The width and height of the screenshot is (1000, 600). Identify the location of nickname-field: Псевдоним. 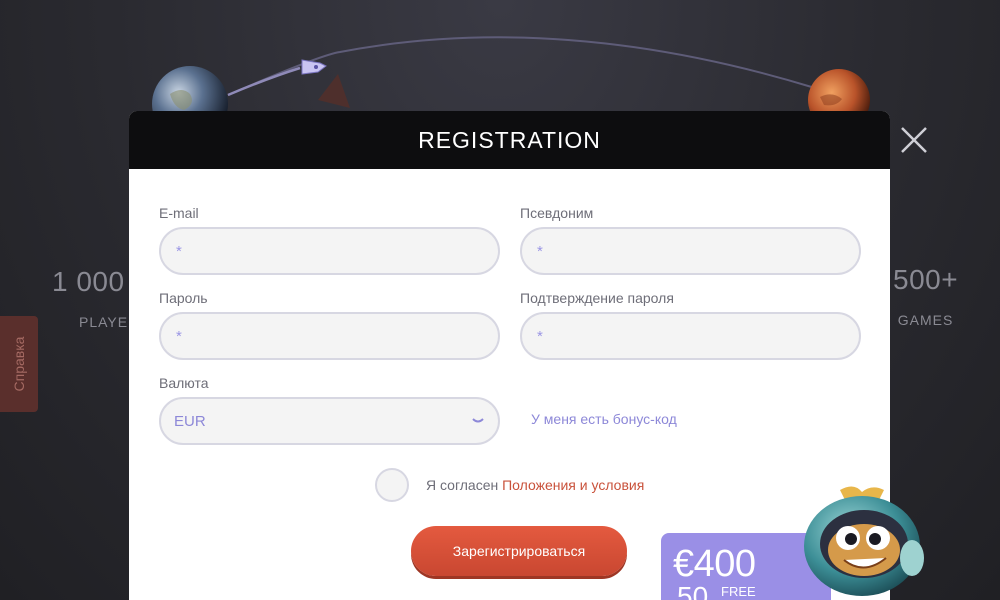
(690, 240).